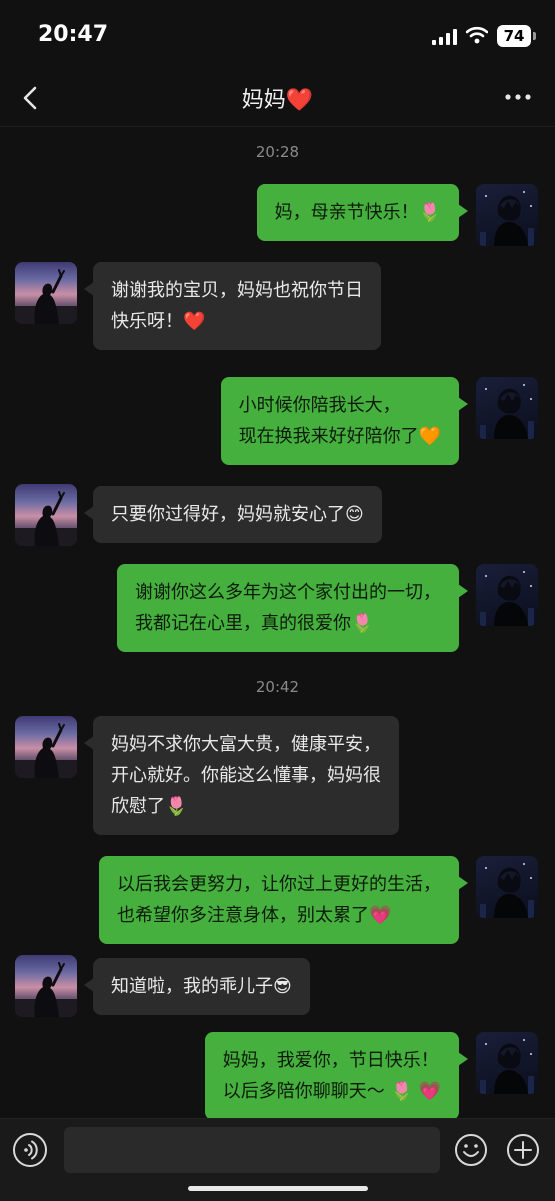 The height and width of the screenshot is (1201, 555). Describe the element at coordinates (73, 34) in the screenshot. I see `status-time: 20:47` at that location.